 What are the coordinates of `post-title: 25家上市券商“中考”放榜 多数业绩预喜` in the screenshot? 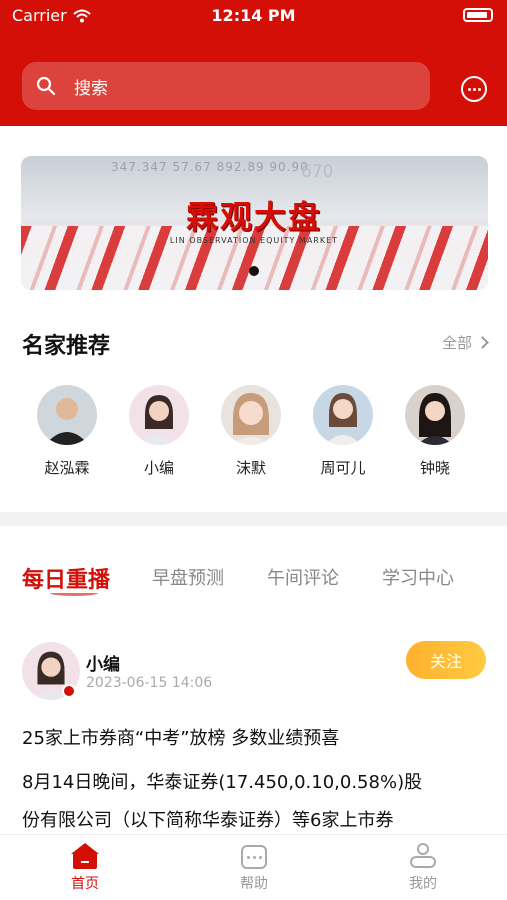 It's located at (180, 737).